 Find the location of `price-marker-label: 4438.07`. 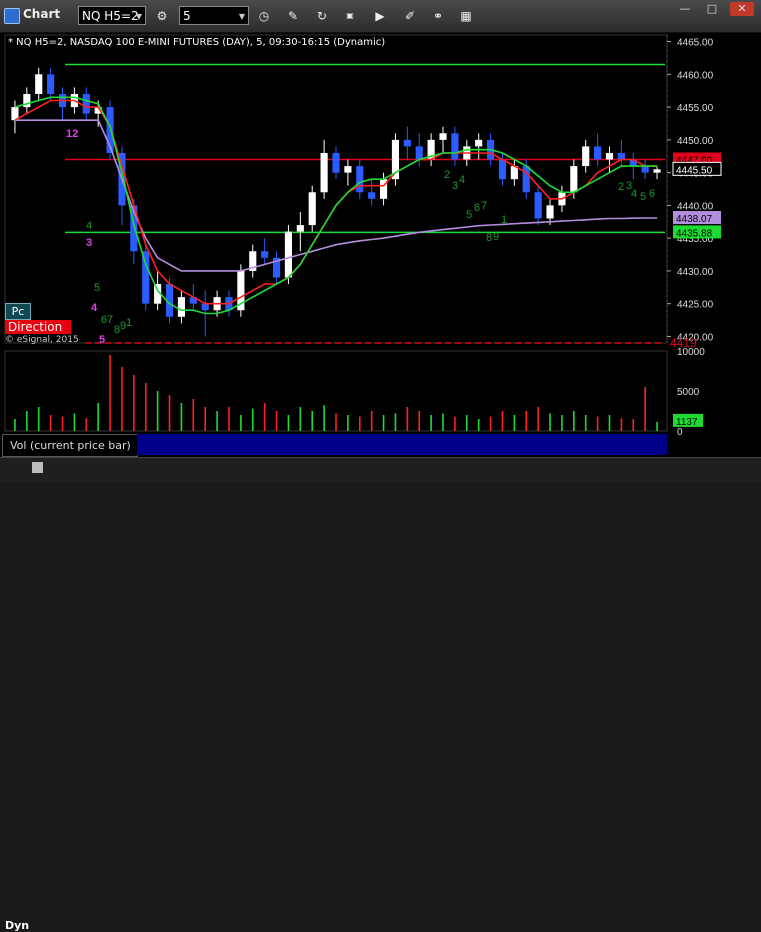

price-marker-label: 4438.07 is located at coordinates (694, 219).